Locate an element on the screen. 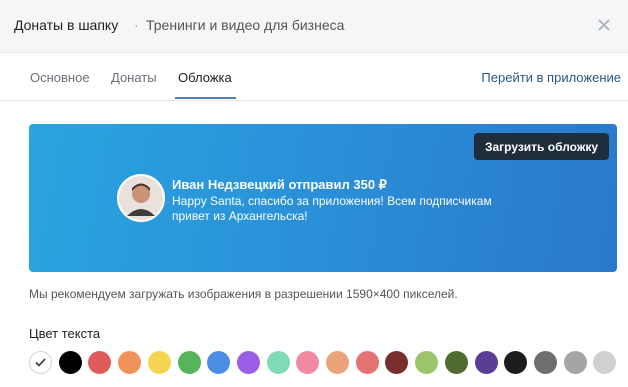 The width and height of the screenshot is (628, 387). close-icon is located at coordinates (604, 25).